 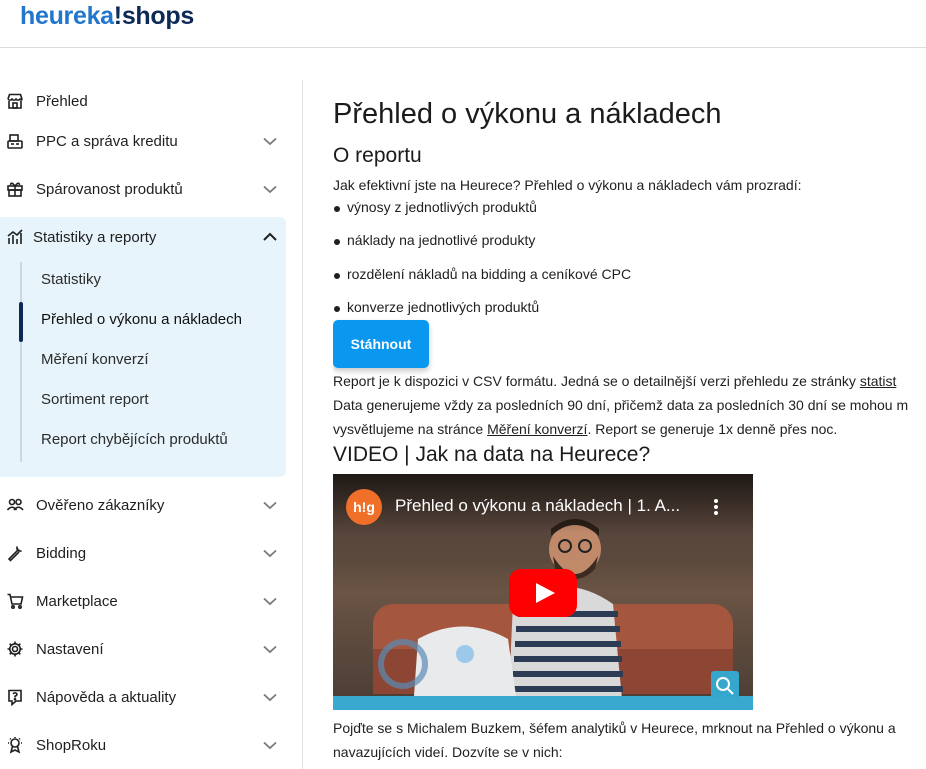 What do you see at coordinates (15, 189) in the screenshot?
I see `gift-box-icon` at bounding box center [15, 189].